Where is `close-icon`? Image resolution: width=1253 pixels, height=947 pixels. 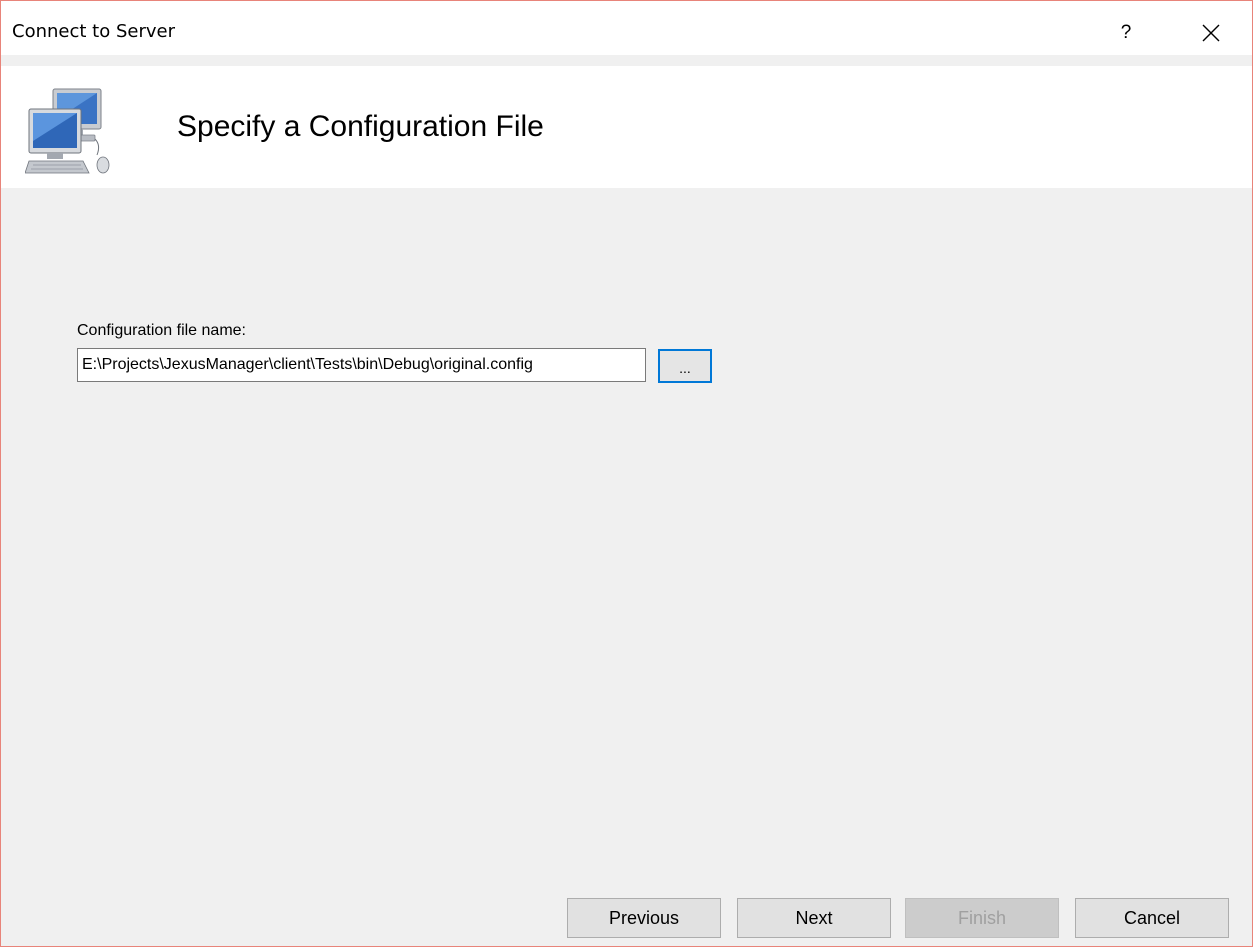
close-icon is located at coordinates (1211, 33).